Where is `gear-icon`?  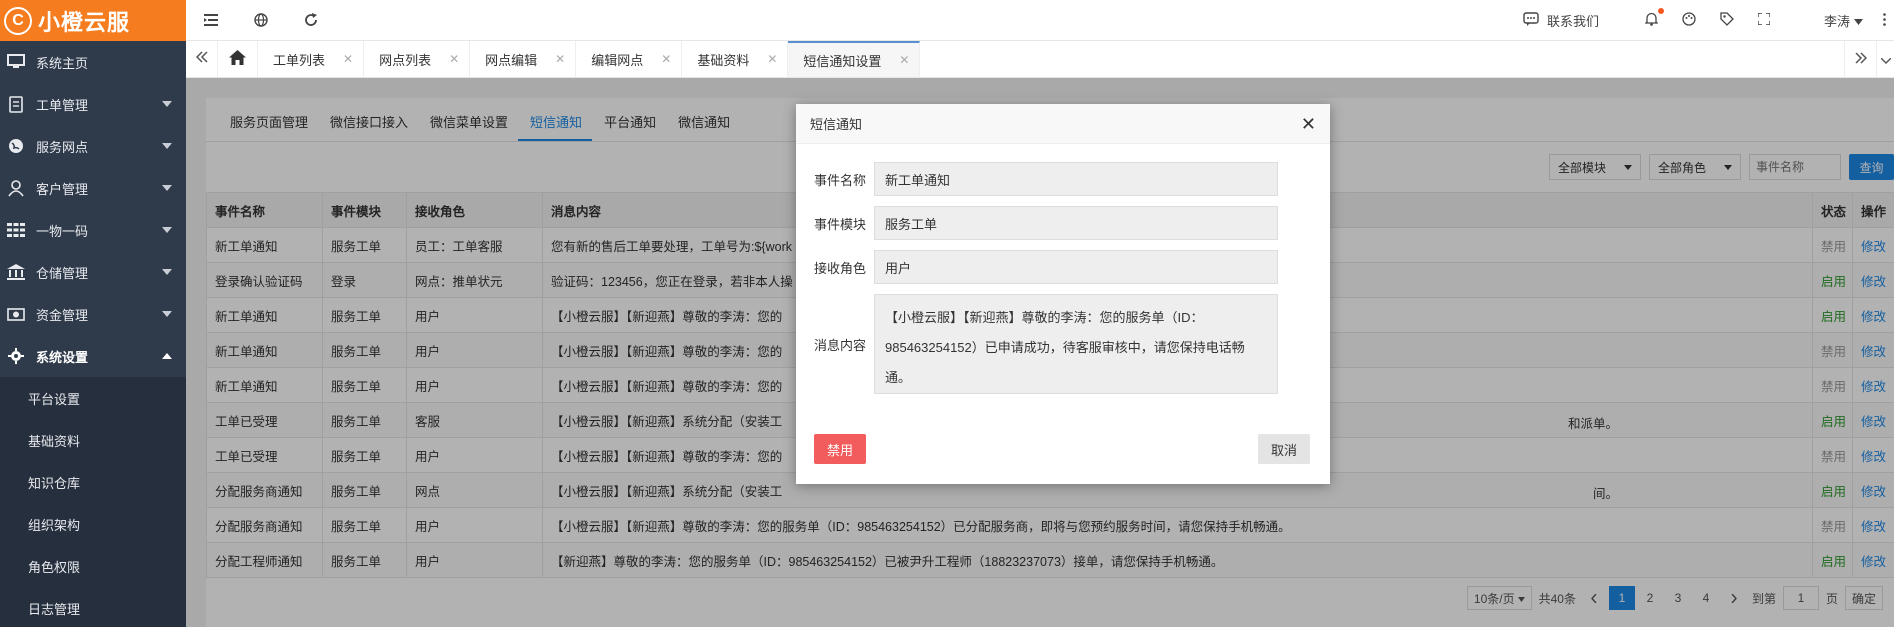
gear-icon is located at coordinates (16, 356).